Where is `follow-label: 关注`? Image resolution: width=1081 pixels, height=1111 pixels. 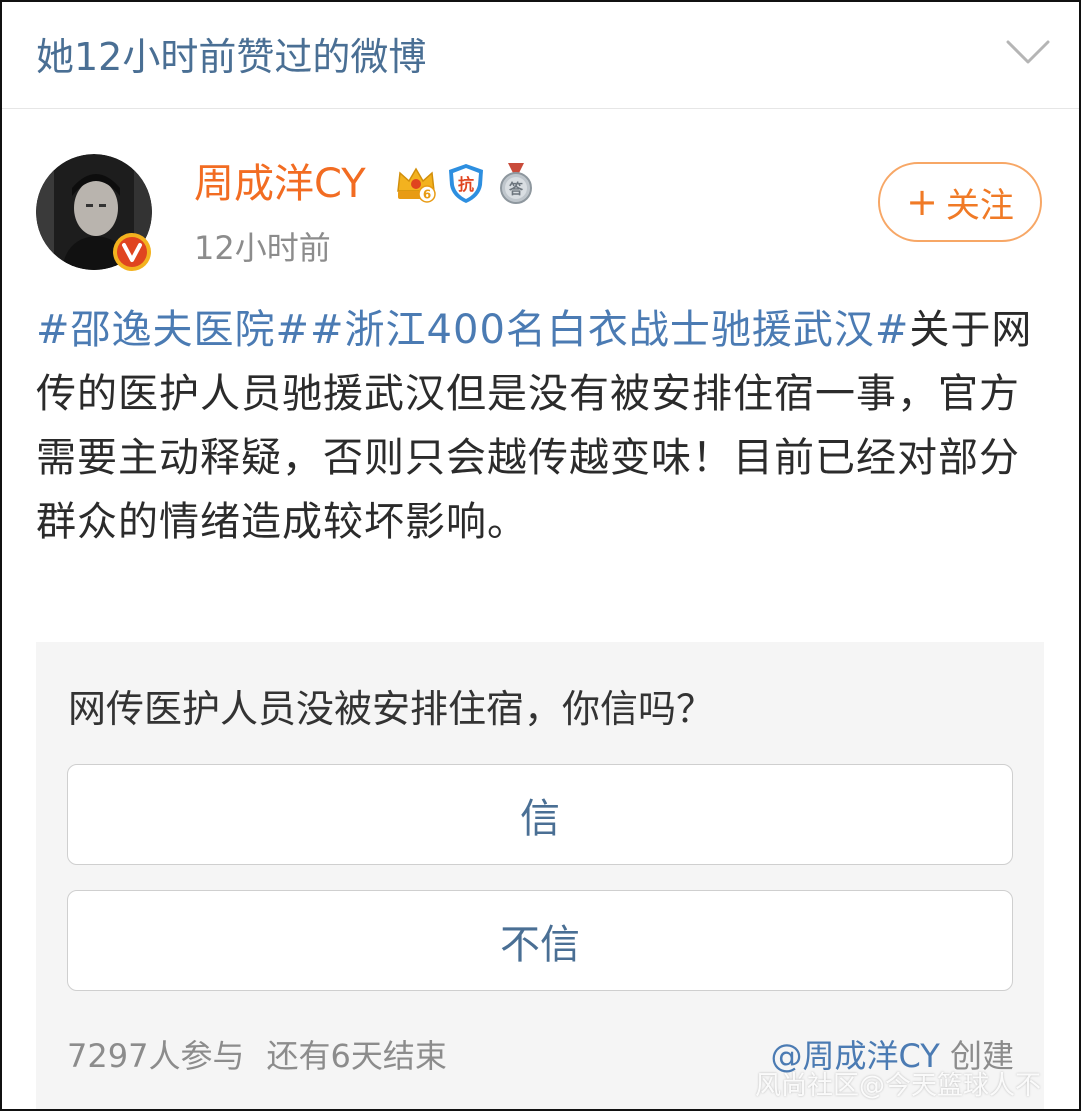 follow-label: 关注 is located at coordinates (979, 205).